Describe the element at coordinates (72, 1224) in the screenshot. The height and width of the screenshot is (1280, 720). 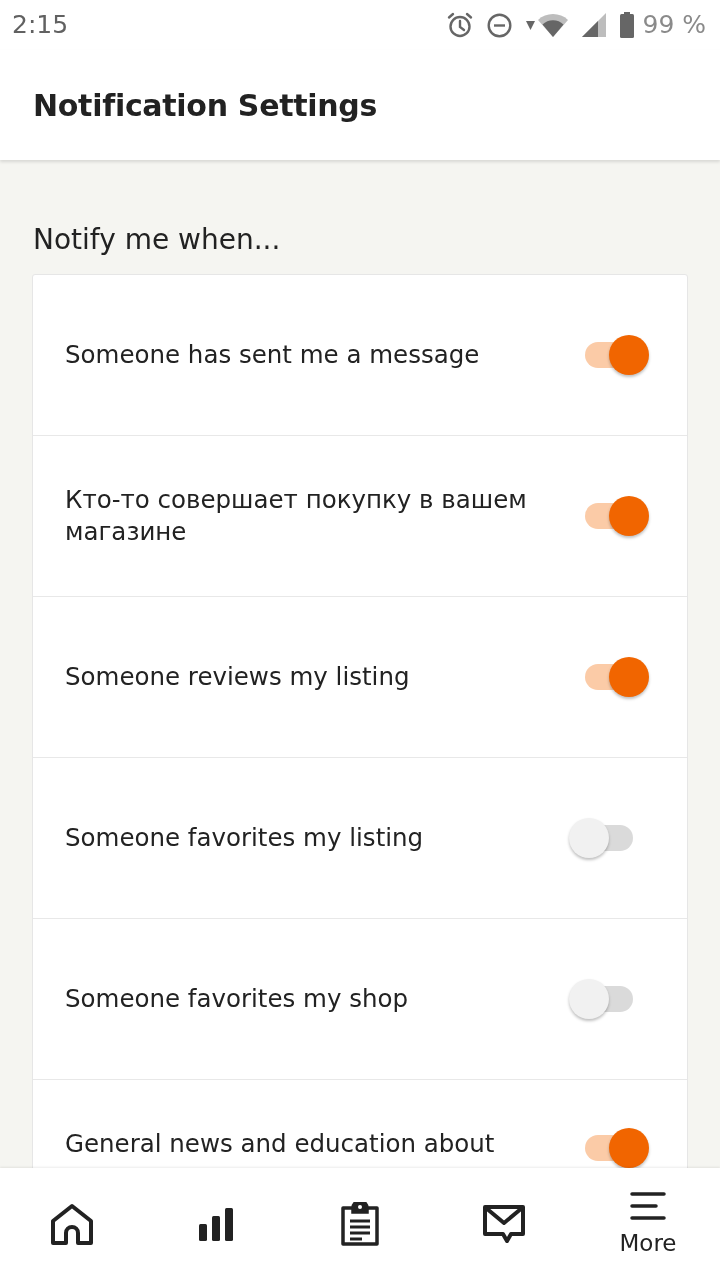
I see `home-icon` at that location.